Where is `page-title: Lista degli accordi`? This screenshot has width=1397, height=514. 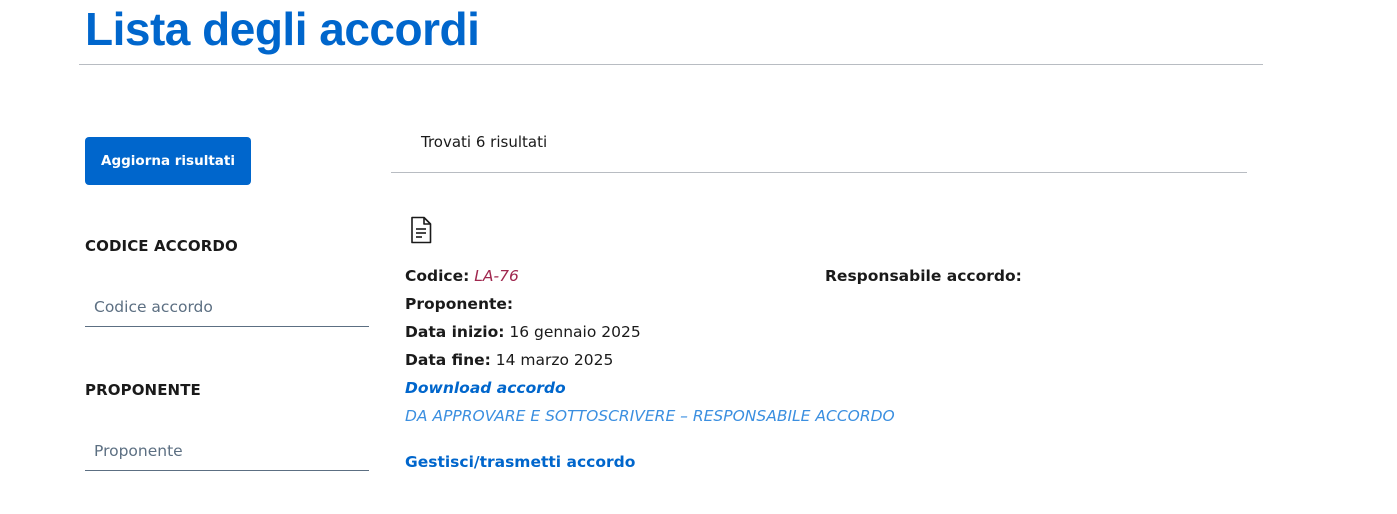 page-title: Lista degli accordi is located at coordinates (282, 29).